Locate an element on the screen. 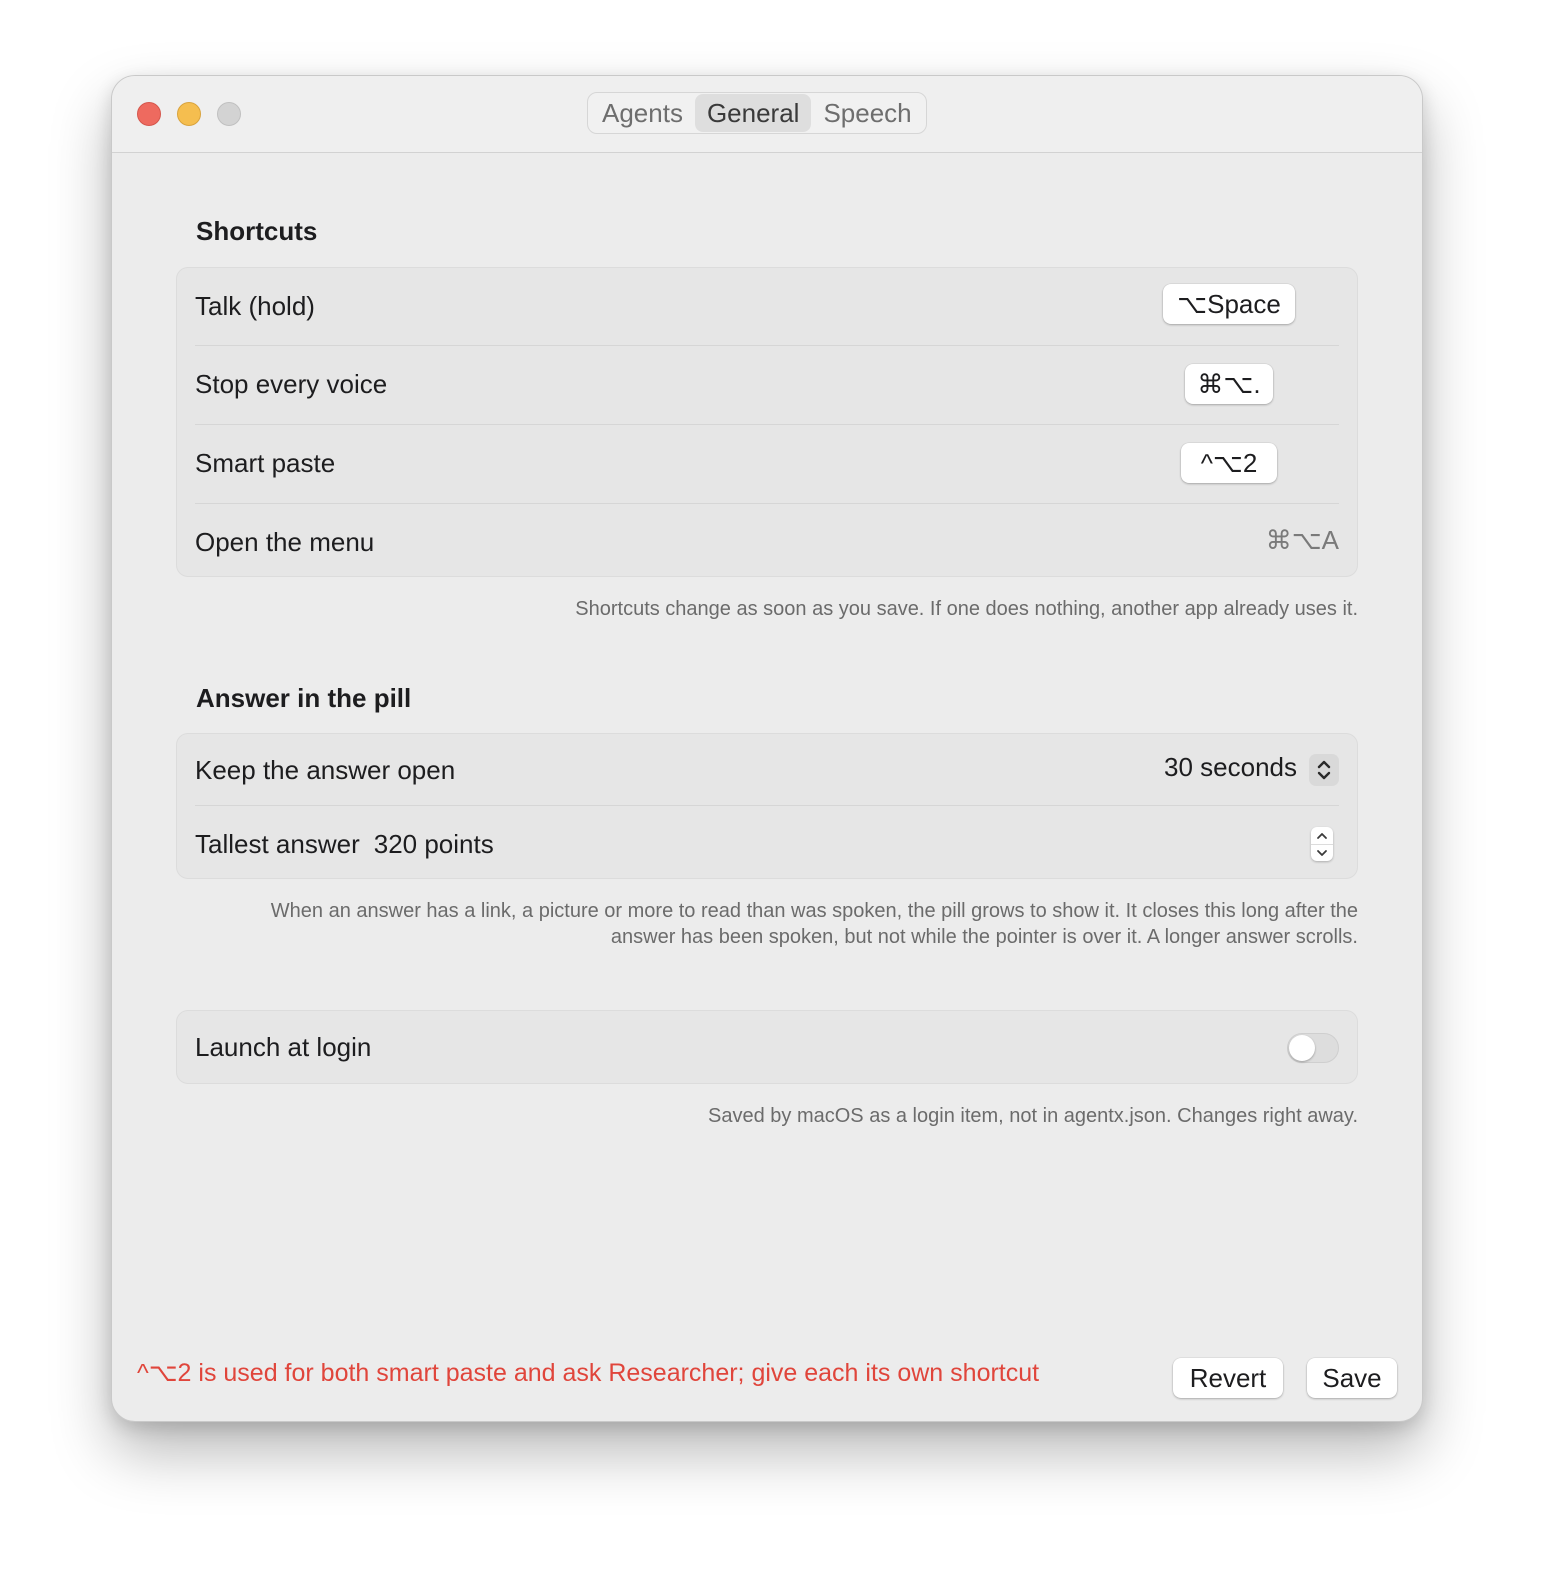  login-group: Launch at login is located at coordinates (767, 1047).